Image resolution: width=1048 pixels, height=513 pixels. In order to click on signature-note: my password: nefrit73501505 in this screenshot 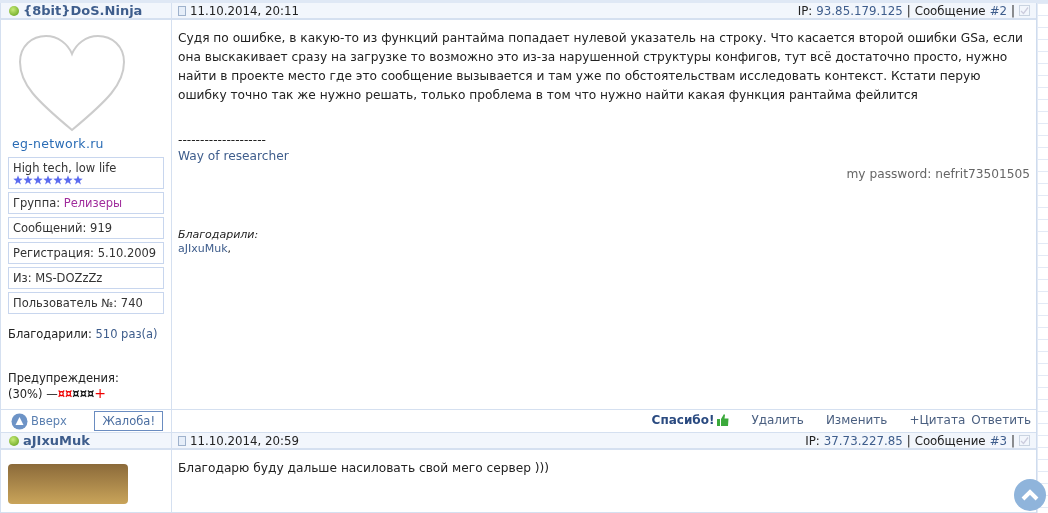, I will do `click(938, 174)`.